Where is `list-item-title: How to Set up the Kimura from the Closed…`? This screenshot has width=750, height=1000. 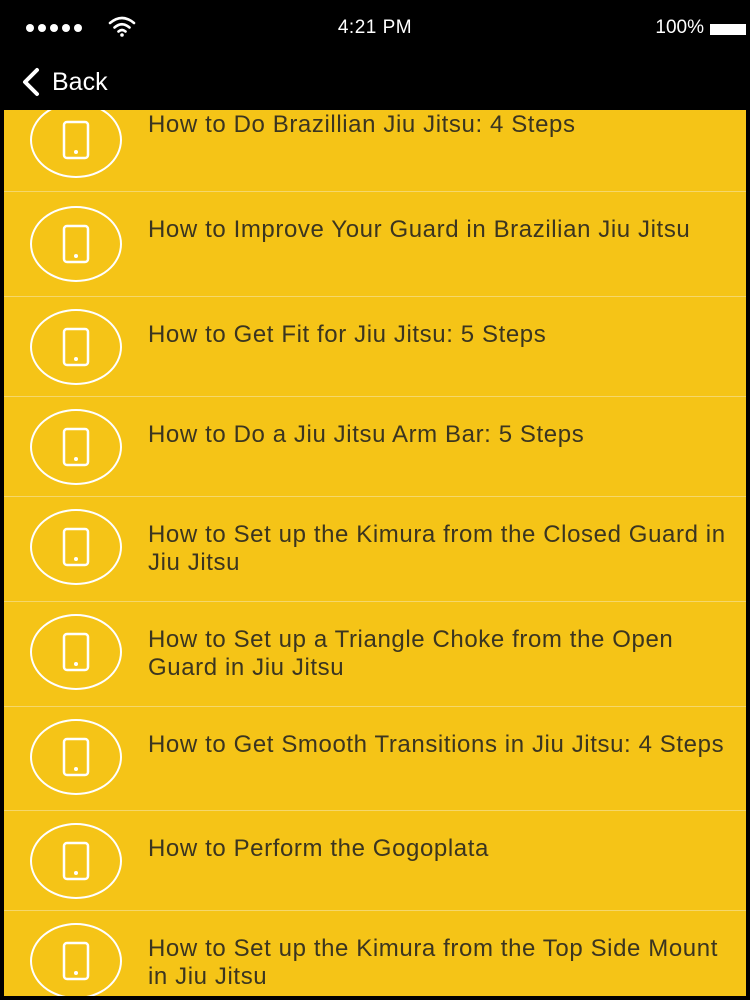
list-item-title: How to Set up the Kimura from the Closed… is located at coordinates (437, 548).